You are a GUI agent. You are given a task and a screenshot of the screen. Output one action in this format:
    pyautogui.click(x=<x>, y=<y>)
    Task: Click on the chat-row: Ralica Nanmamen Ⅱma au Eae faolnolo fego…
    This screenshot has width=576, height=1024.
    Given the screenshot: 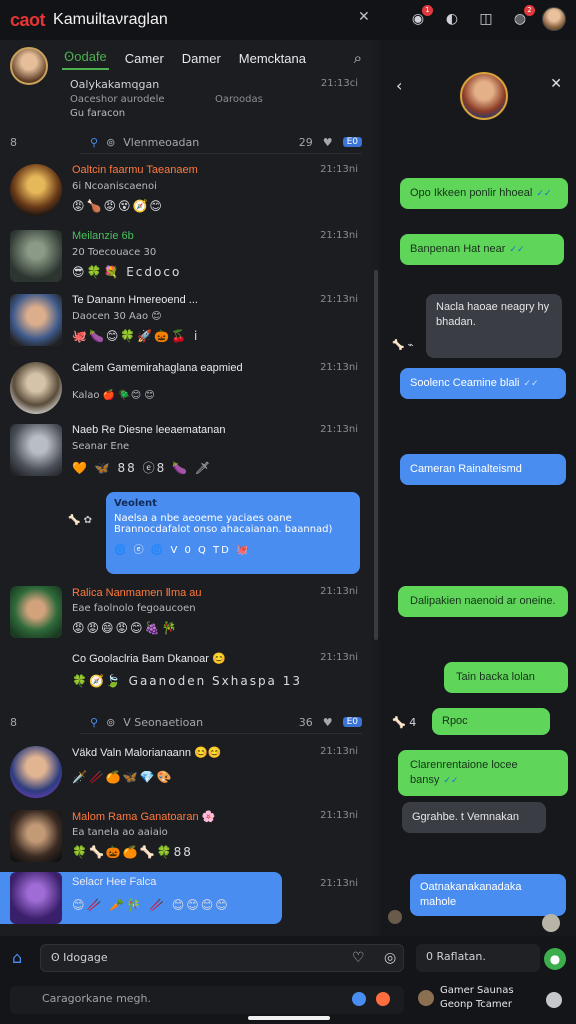 What is the action you would take?
    pyautogui.click(x=186, y=612)
    